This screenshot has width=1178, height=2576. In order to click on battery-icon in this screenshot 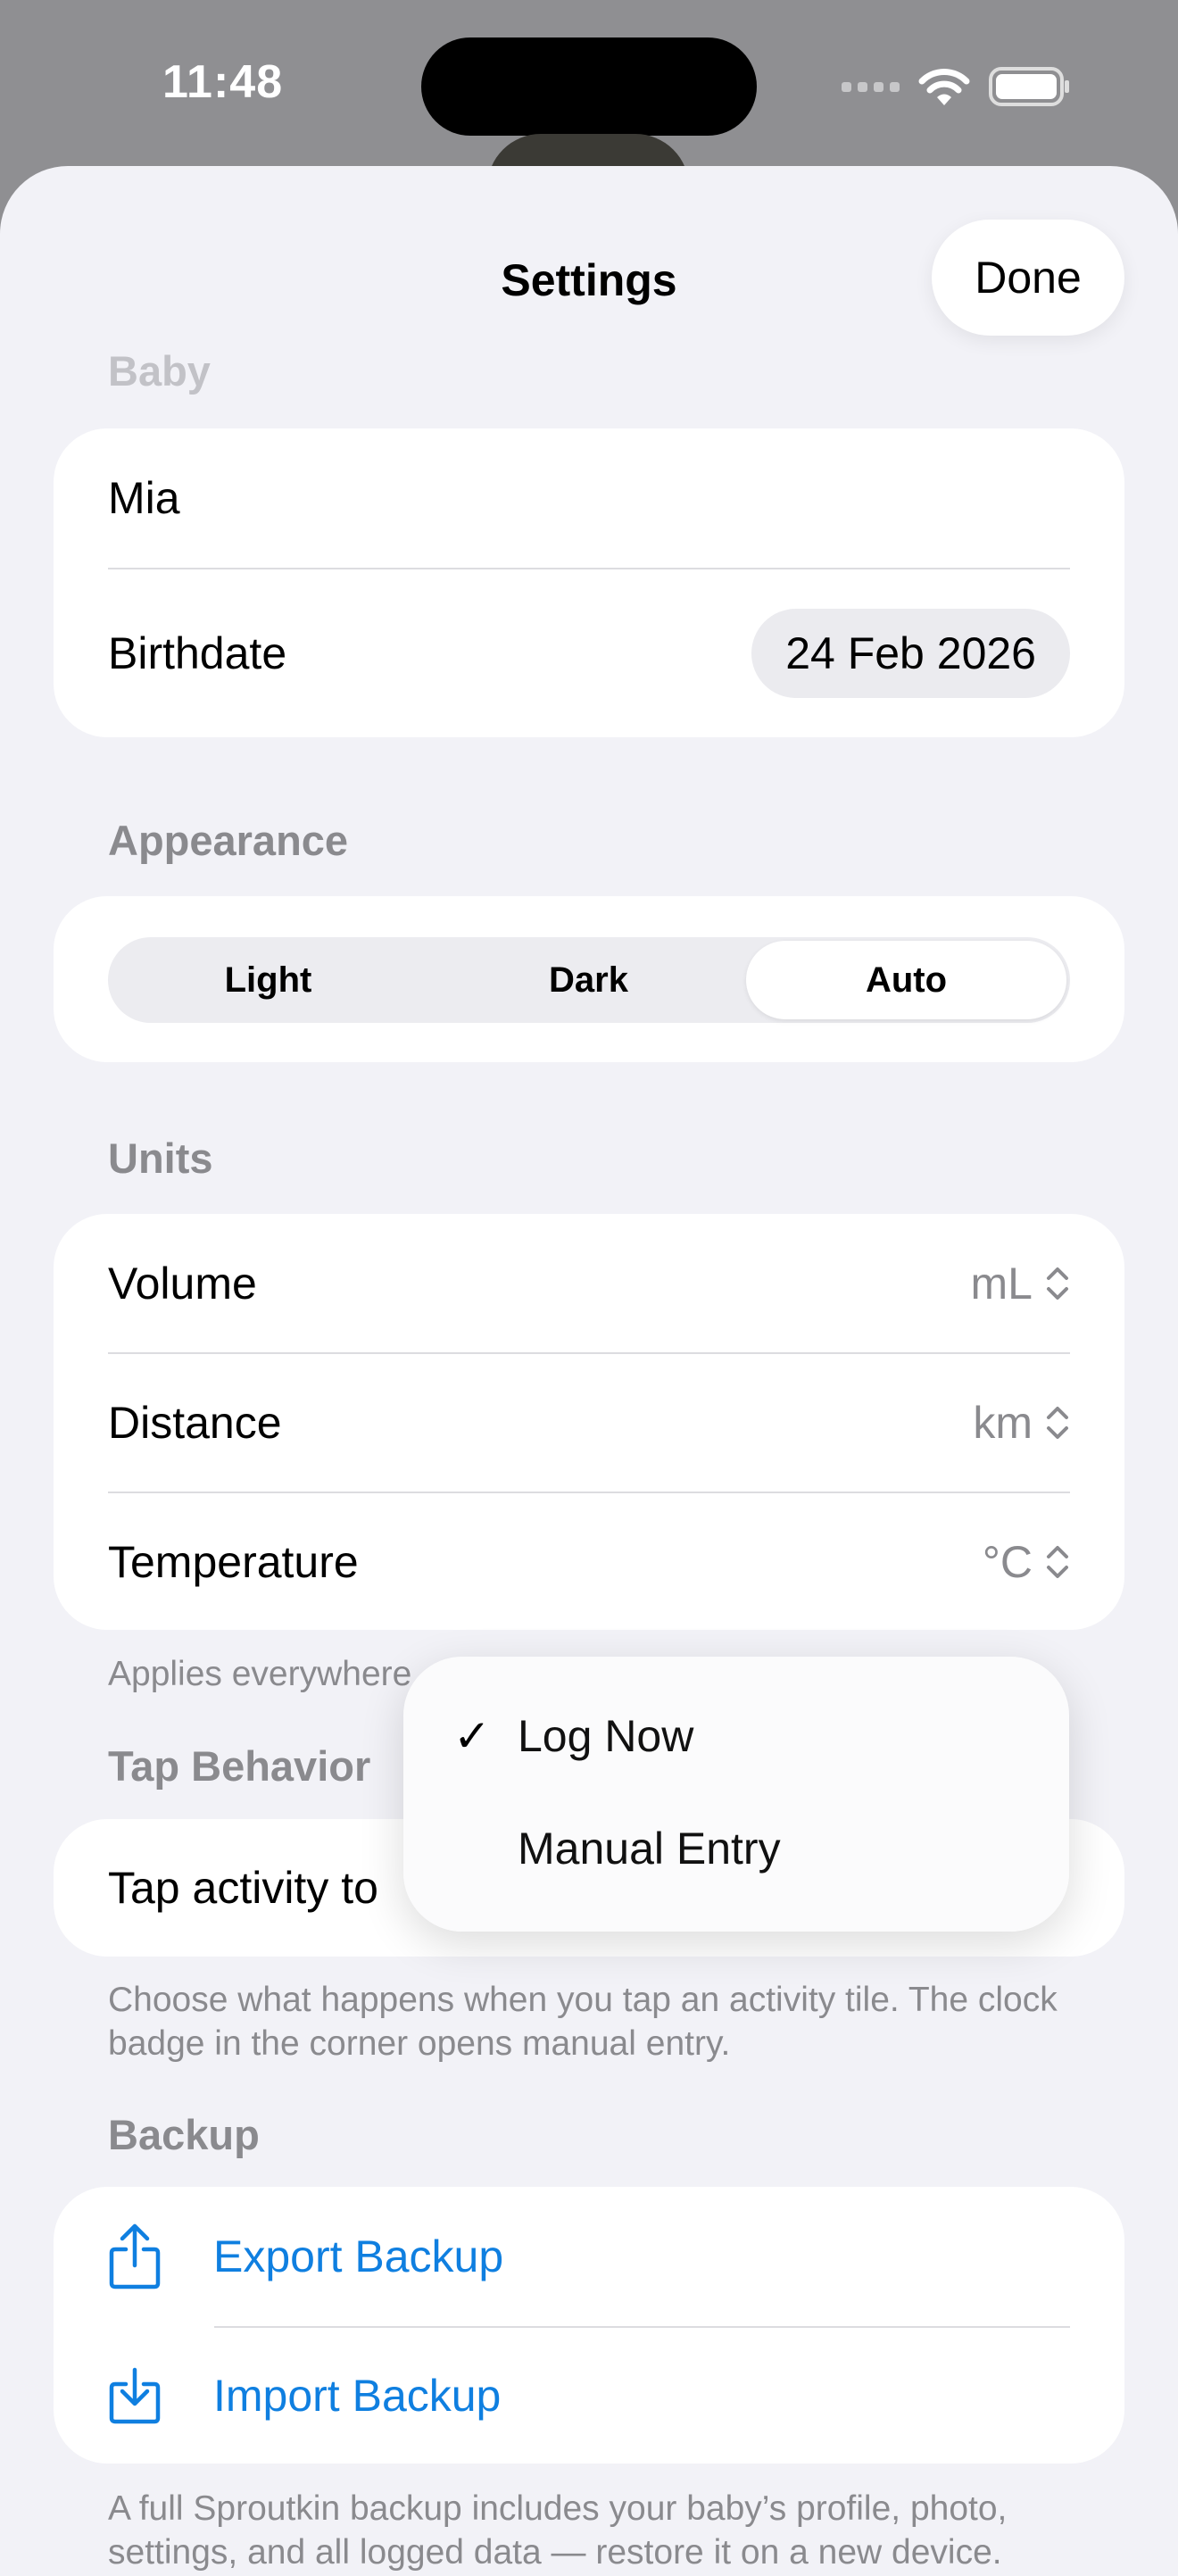, I will do `click(1029, 86)`.